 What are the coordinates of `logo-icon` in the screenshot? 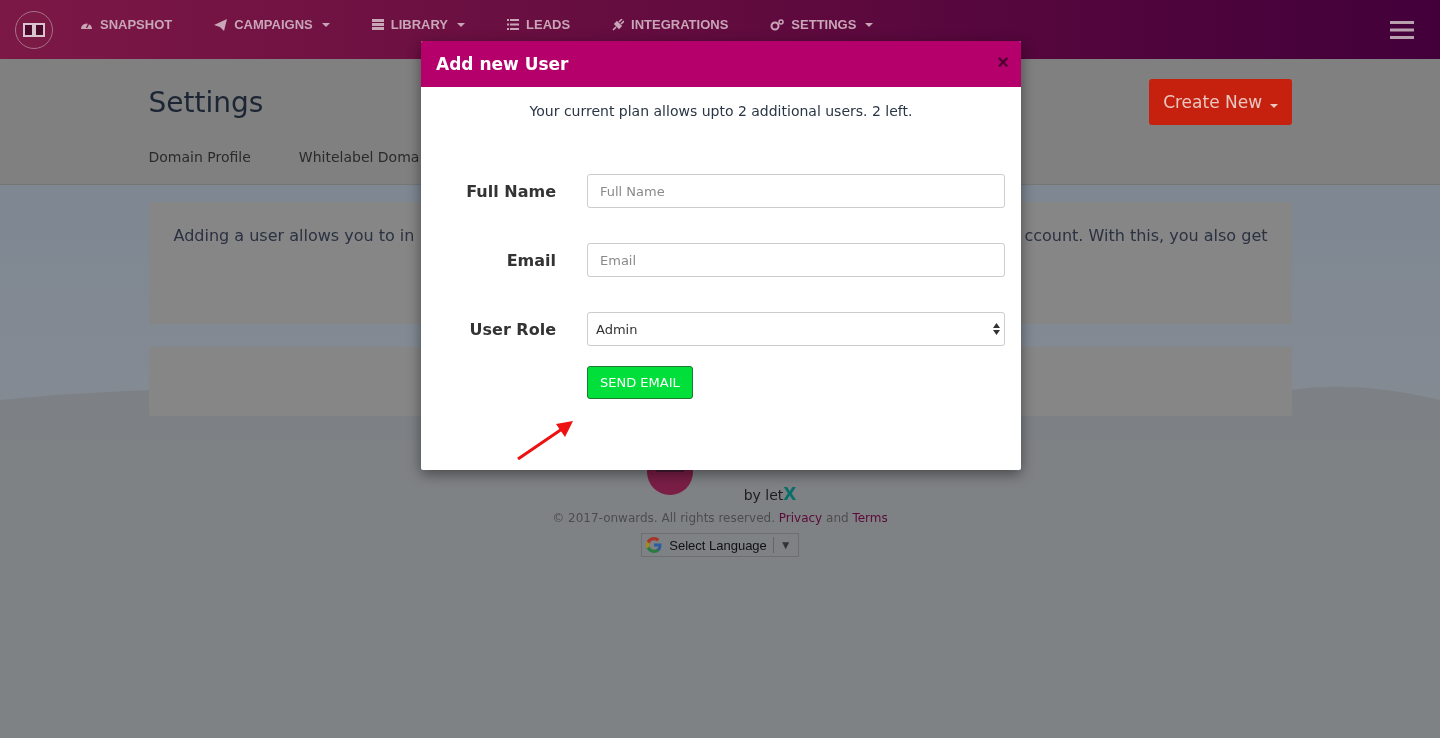 It's located at (34, 29).